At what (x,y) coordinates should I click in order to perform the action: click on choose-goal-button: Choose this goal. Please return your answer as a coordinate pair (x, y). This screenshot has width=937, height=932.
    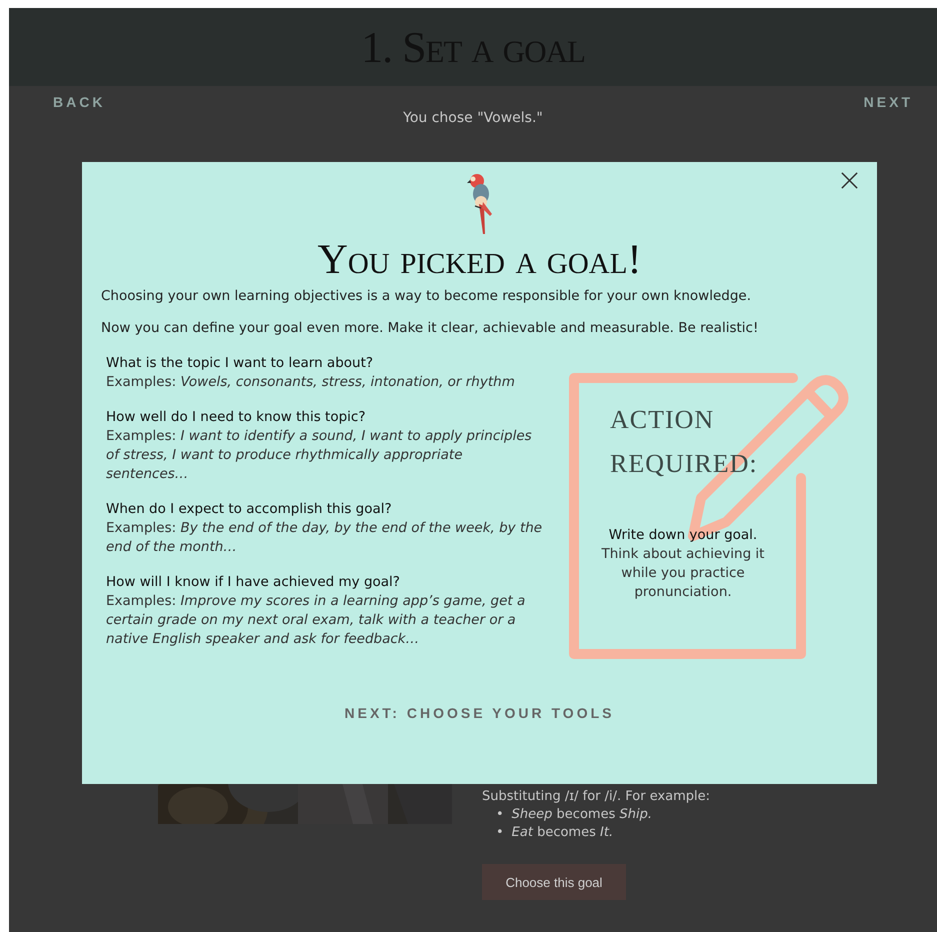
    Looking at the image, I should click on (554, 882).